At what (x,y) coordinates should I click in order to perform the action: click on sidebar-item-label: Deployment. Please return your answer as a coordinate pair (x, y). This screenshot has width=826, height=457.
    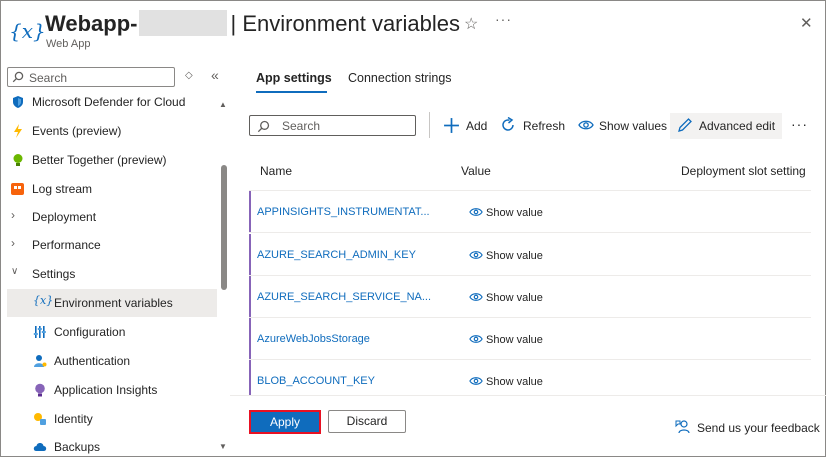
    Looking at the image, I should click on (64, 217).